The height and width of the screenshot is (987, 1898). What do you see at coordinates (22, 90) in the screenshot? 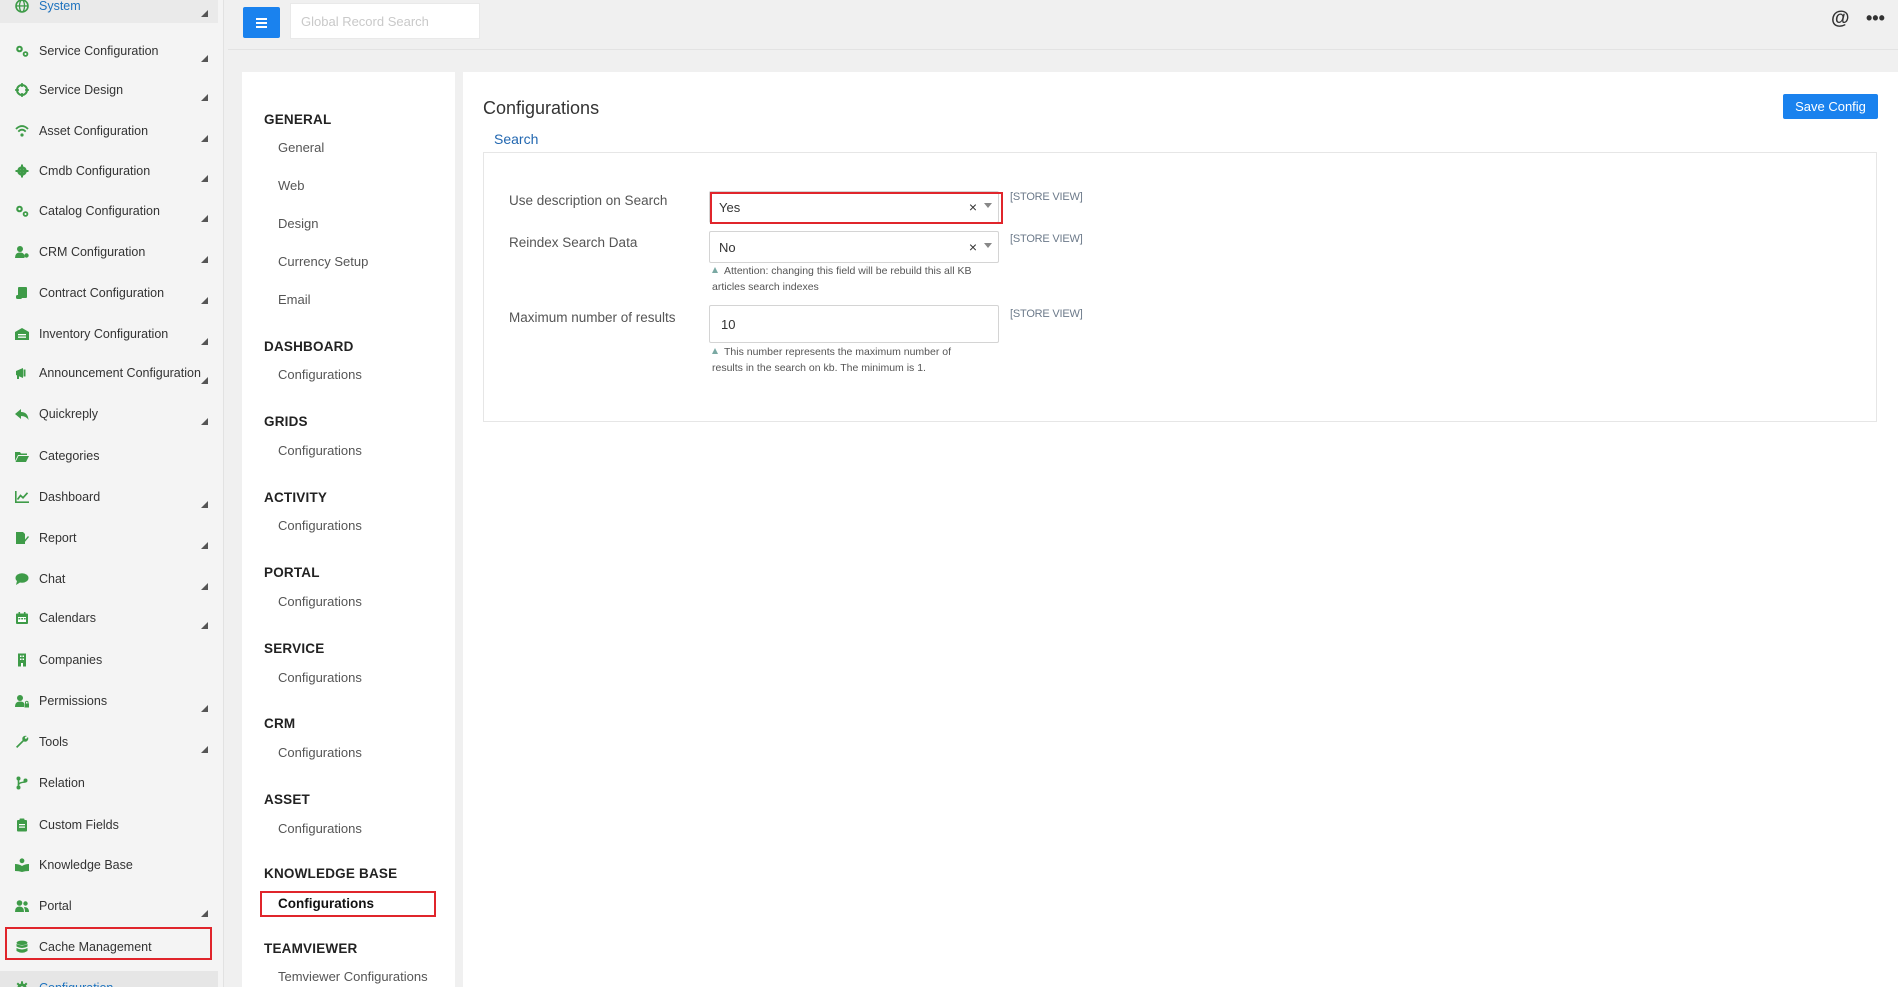
I see `crosshair-icon` at bounding box center [22, 90].